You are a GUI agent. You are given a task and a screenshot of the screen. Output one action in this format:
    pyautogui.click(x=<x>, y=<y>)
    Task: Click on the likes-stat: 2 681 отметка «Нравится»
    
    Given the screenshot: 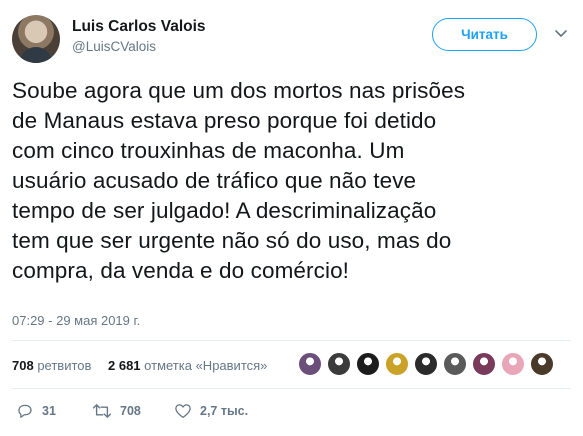 What is the action you would take?
    pyautogui.click(x=187, y=365)
    